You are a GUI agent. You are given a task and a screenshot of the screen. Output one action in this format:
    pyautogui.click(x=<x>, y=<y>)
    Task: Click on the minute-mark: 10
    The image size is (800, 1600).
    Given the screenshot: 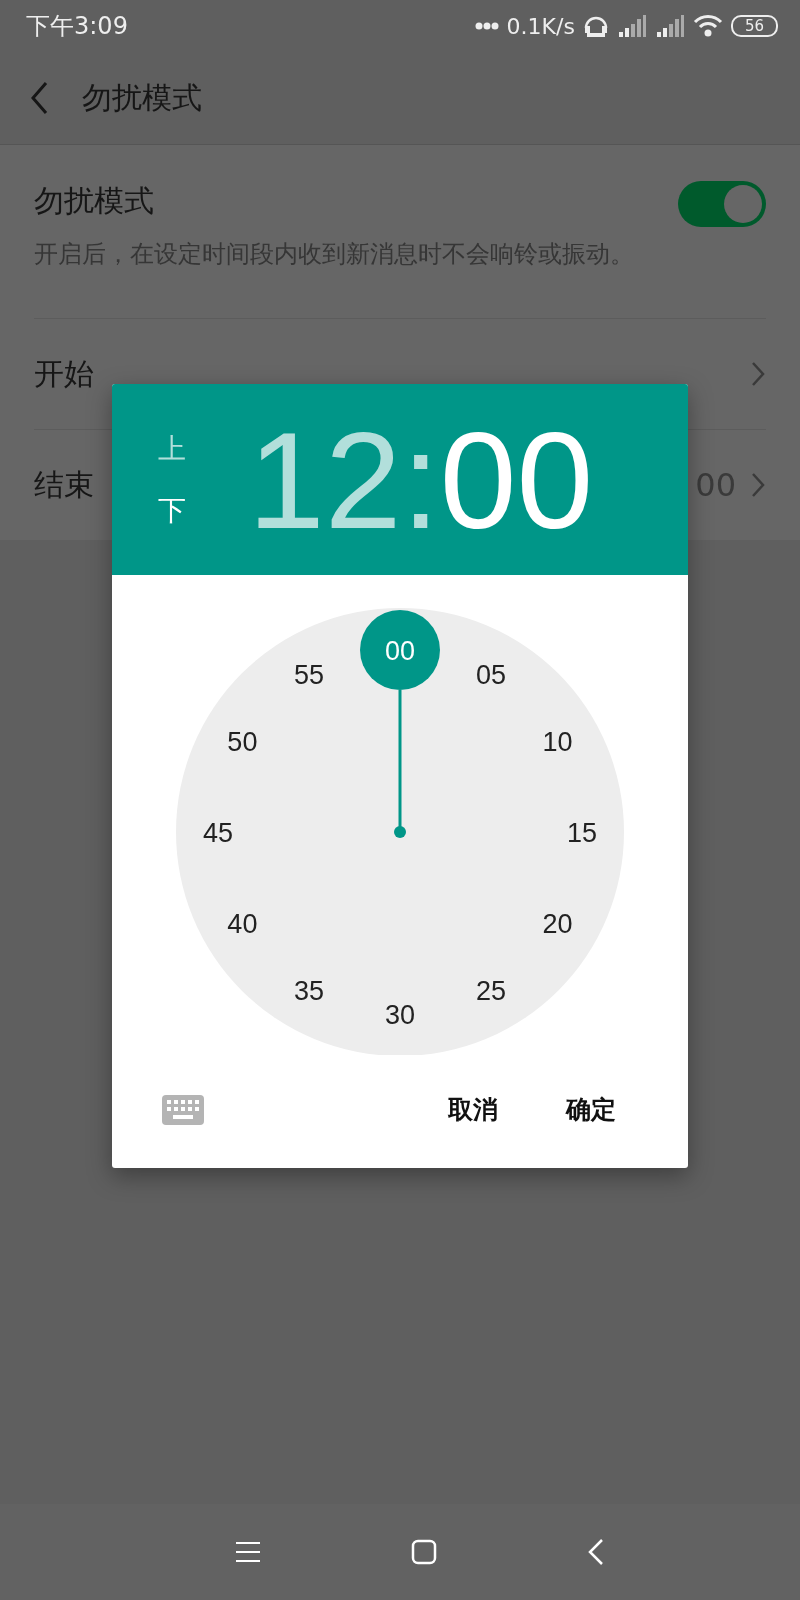 What is the action you would take?
    pyautogui.click(x=557, y=742)
    